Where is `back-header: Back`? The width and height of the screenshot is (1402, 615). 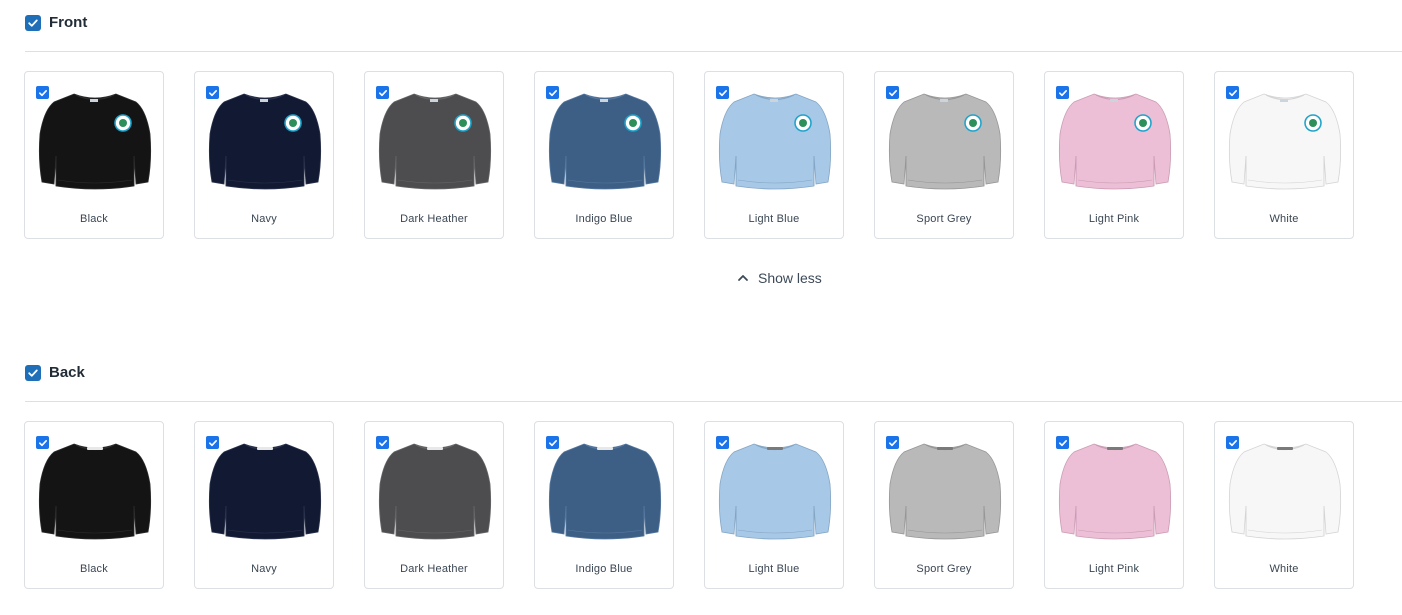 back-header: Back is located at coordinates (55, 373).